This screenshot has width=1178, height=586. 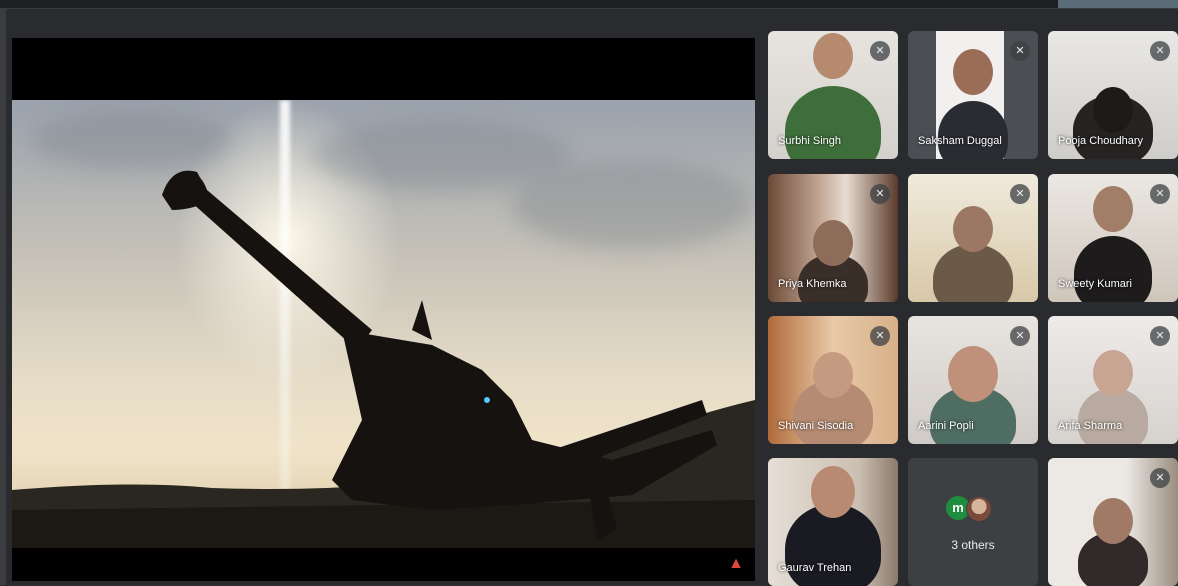 I want to click on participant-tile: ✕ Saksham Duggal, so click(x=973, y=95).